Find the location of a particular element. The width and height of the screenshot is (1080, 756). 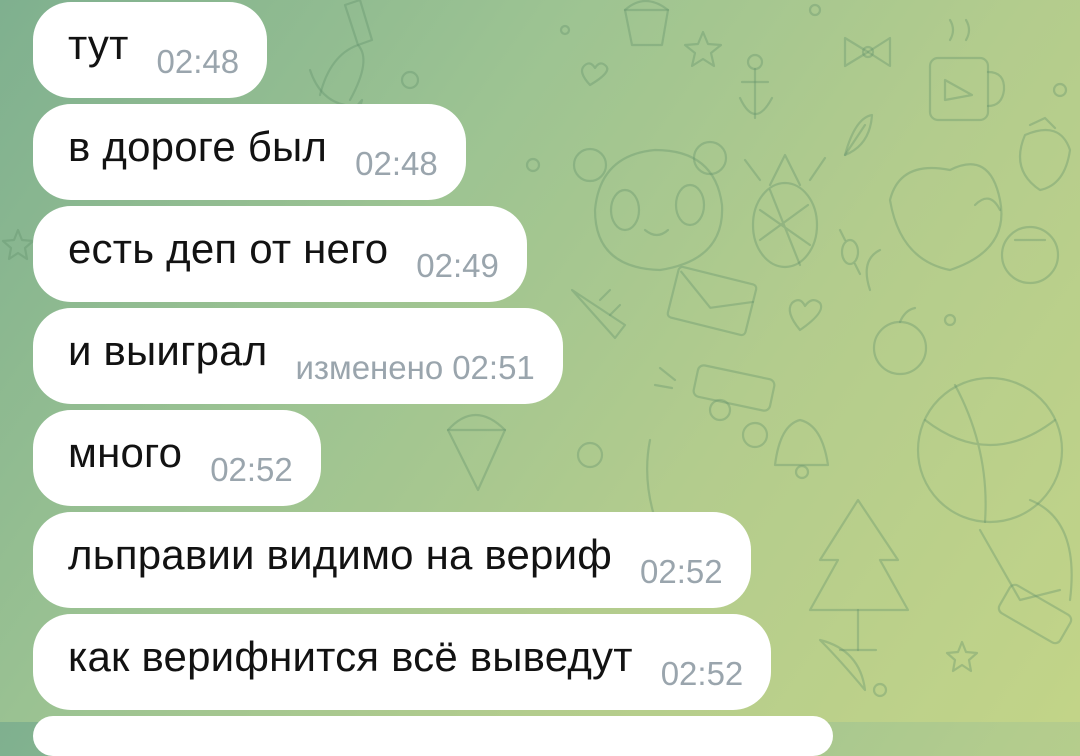

message-text: в дороге был is located at coordinates (198, 146).